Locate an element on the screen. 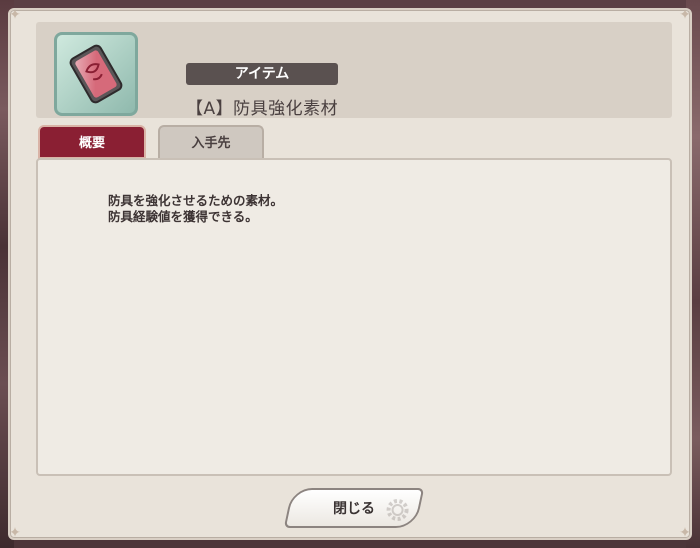 This screenshot has height=548, width=700. tab-source: 入手先 is located at coordinates (211, 142).